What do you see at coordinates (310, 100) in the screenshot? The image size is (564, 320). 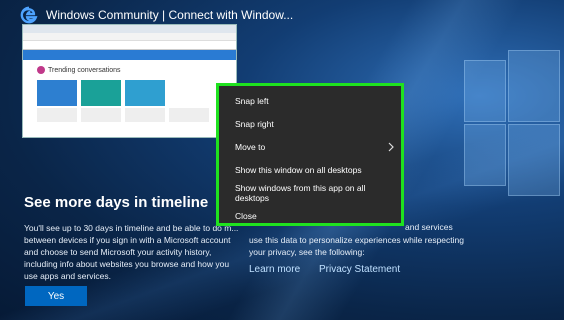 I see `menu-item-snap-left: Snap left` at bounding box center [310, 100].